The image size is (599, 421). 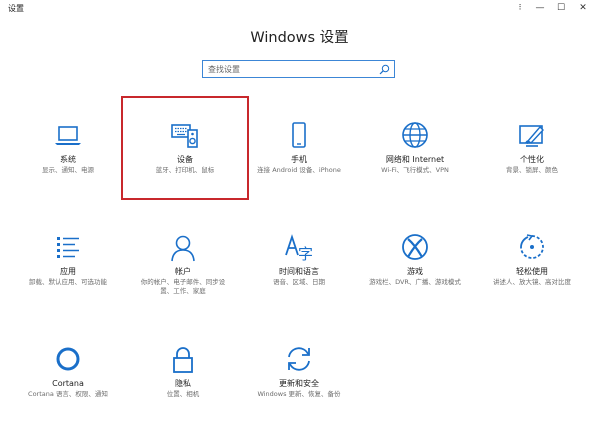 What do you see at coordinates (68, 394) in the screenshot?
I see `tile-desc: Cortana 语言、权限、通知` at bounding box center [68, 394].